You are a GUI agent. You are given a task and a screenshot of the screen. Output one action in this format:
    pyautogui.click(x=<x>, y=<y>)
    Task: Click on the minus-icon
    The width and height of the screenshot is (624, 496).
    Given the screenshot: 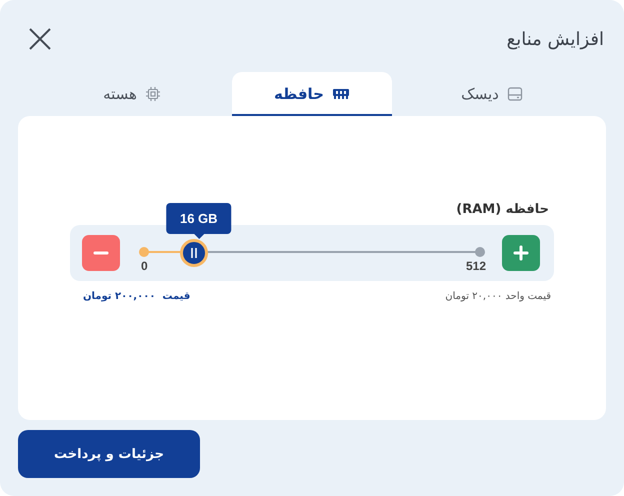 What is the action you would take?
    pyautogui.click(x=101, y=253)
    